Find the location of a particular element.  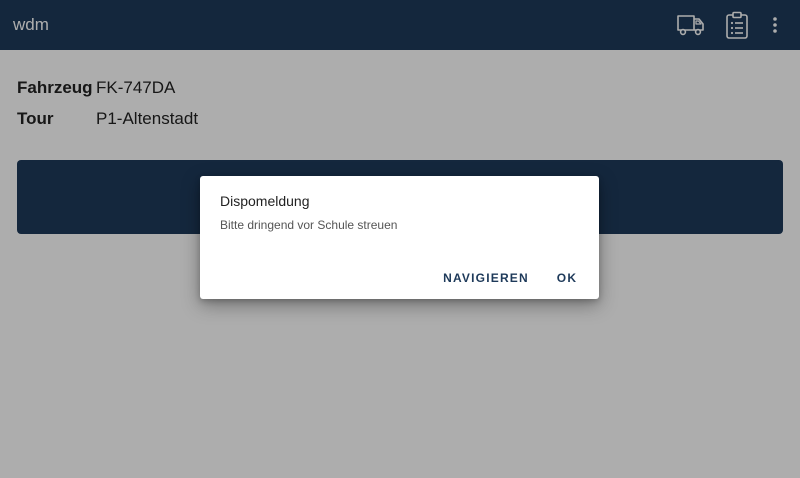

dialog-message: Bitte dringend vor Schule streuen is located at coordinates (309, 225).